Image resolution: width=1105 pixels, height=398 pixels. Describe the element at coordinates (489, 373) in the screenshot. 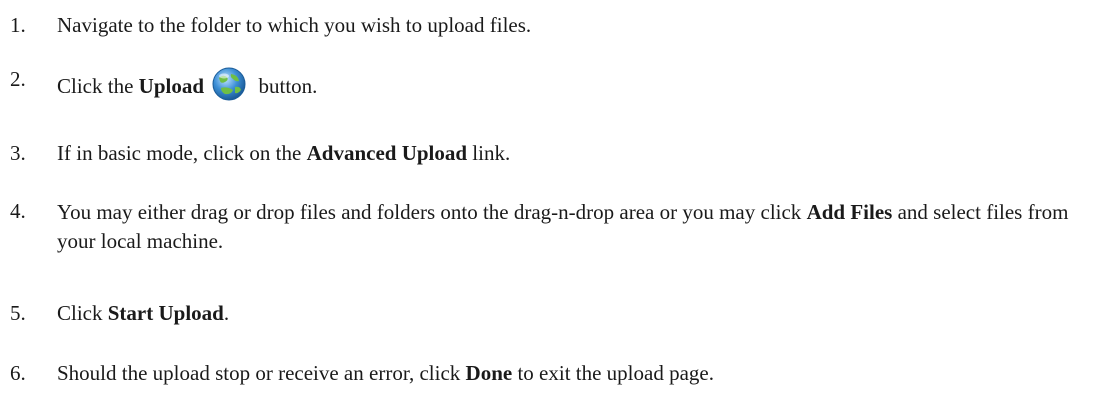

I see `done-label: Done` at that location.